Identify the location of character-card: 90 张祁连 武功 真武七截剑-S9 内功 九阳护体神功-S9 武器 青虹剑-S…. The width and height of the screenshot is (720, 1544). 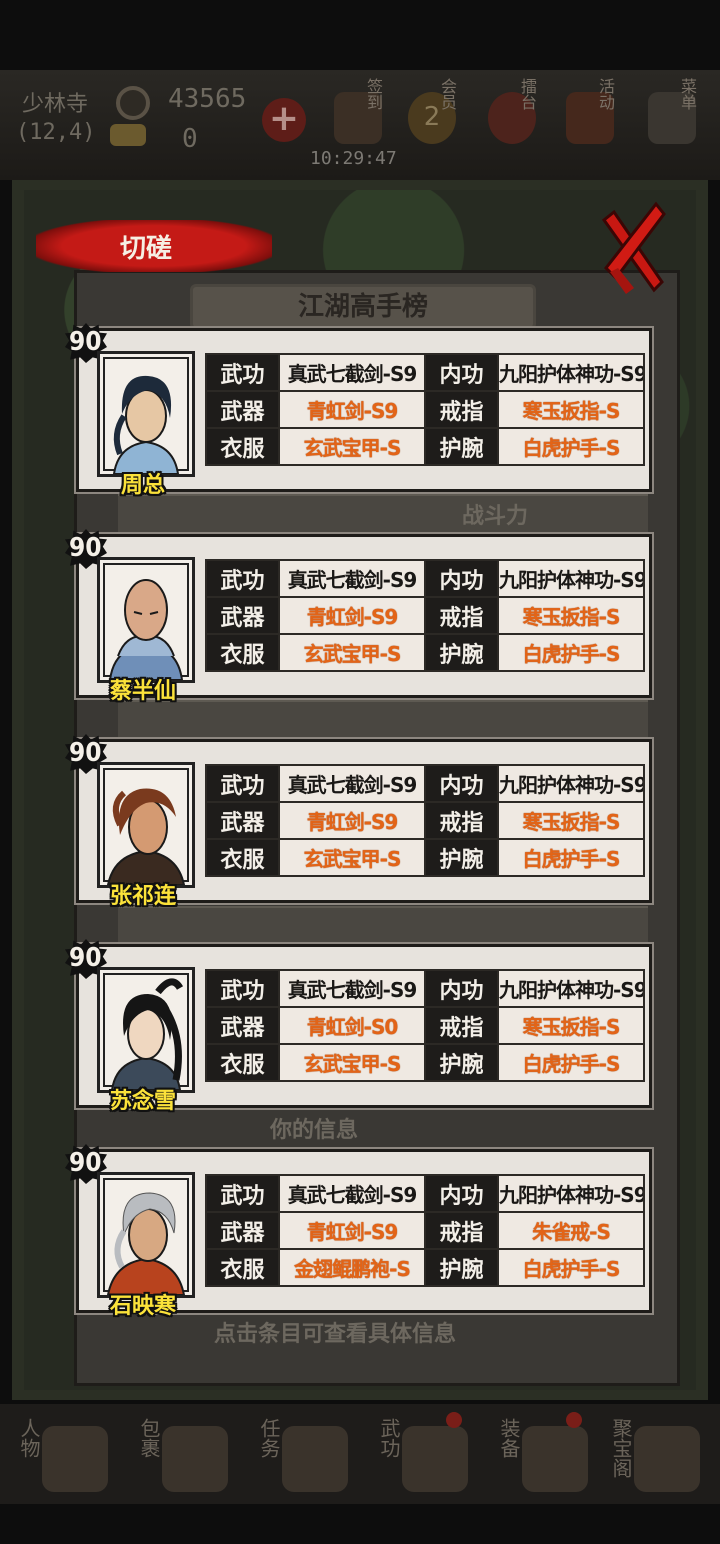
(358, 821).